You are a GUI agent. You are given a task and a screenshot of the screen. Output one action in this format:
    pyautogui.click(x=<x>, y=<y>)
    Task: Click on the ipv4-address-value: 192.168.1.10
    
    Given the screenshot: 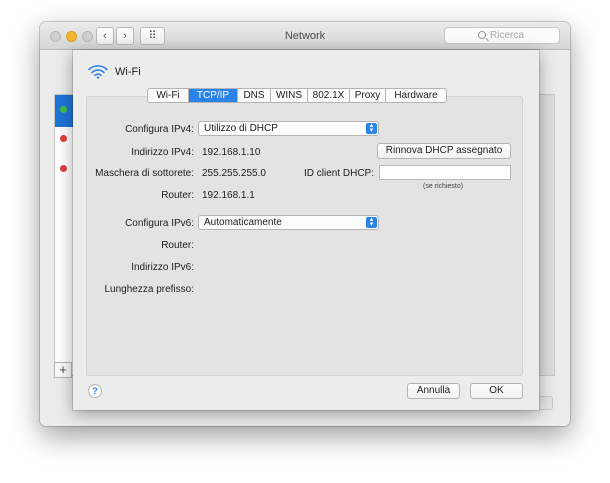 What is the action you would take?
    pyautogui.click(x=231, y=152)
    